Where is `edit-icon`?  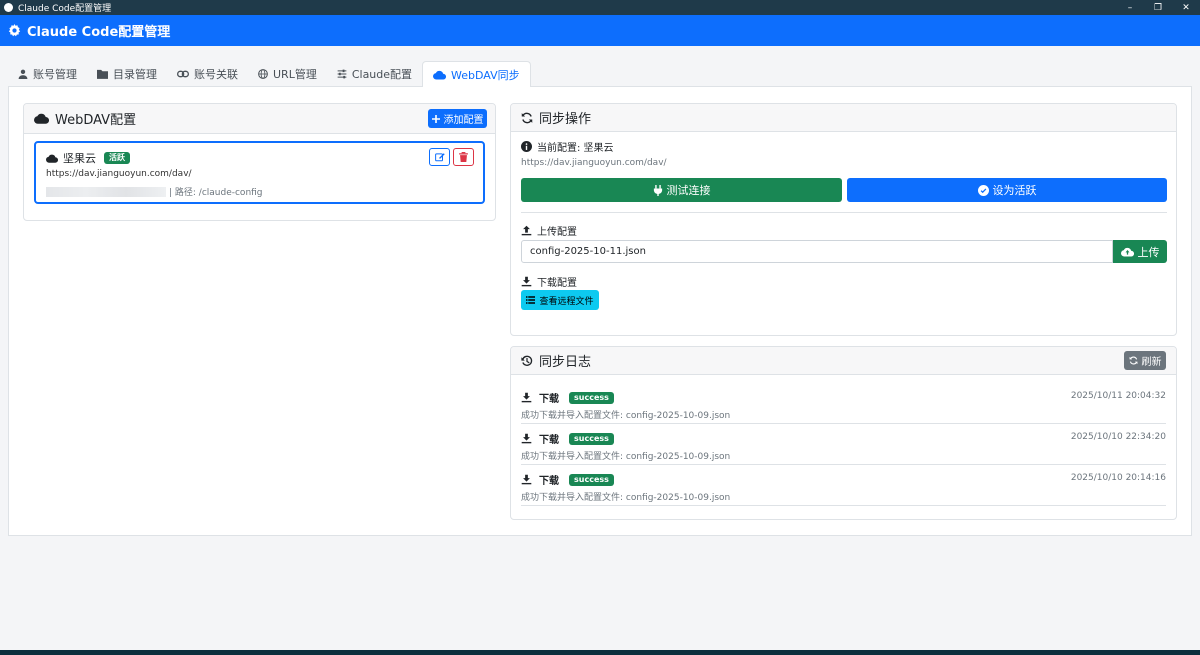 edit-icon is located at coordinates (439, 157).